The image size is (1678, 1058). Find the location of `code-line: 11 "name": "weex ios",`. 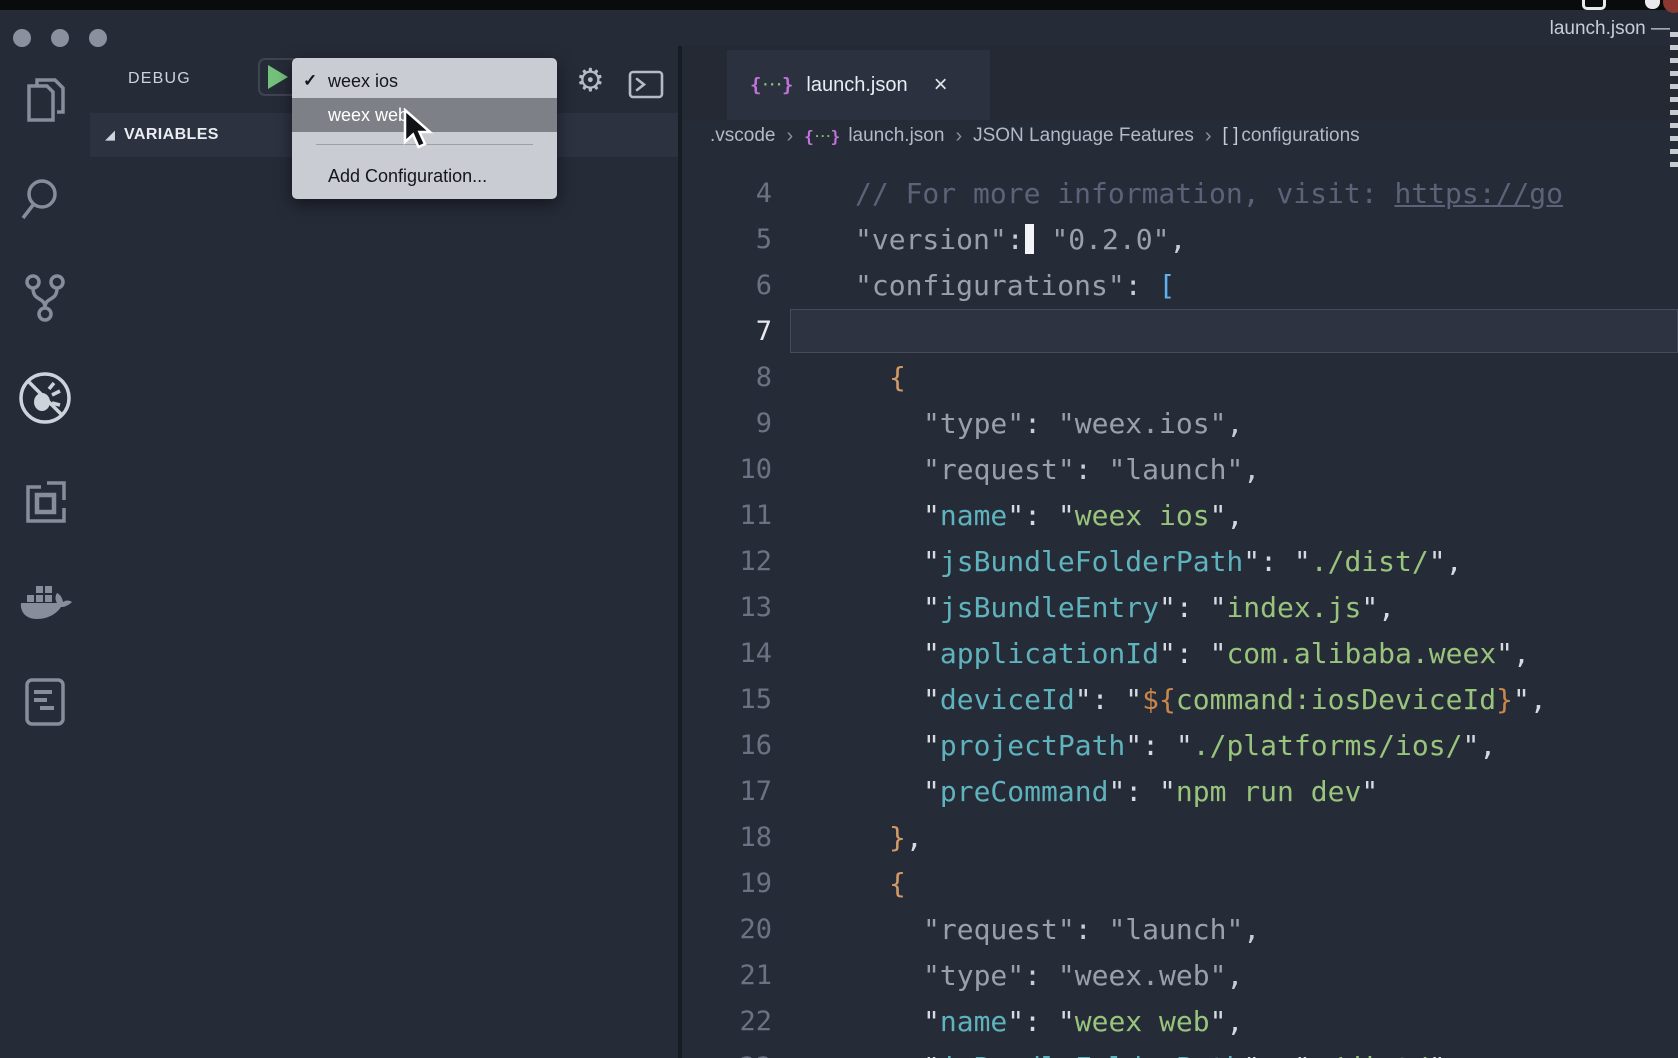

code-line: 11 "name": "weex ios", is located at coordinates (1180, 515).